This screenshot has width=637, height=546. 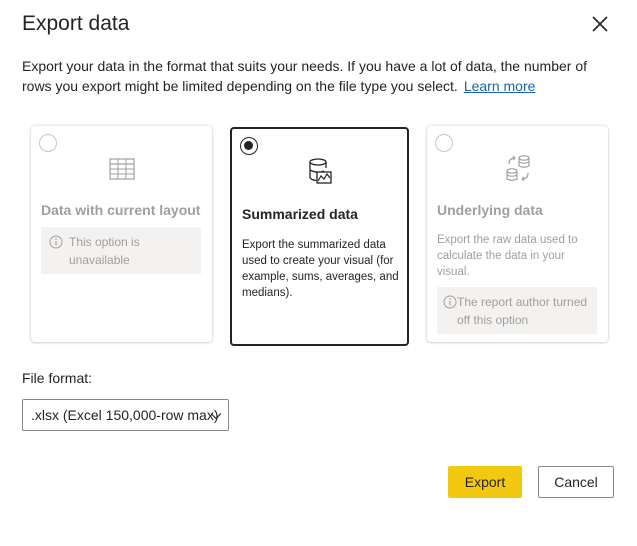 What do you see at coordinates (76, 23) in the screenshot?
I see `dialog-title: Export data` at bounding box center [76, 23].